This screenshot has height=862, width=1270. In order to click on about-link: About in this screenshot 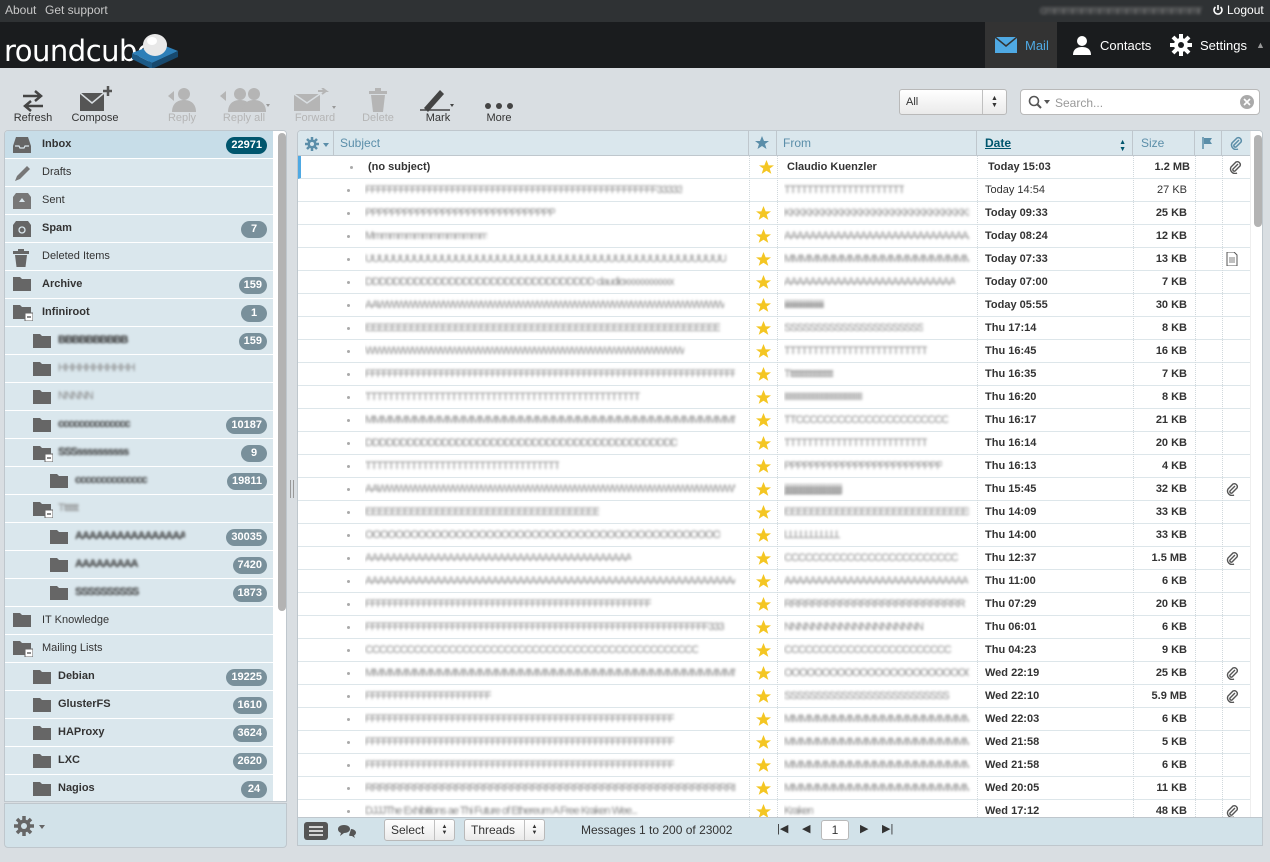, I will do `click(20, 10)`.